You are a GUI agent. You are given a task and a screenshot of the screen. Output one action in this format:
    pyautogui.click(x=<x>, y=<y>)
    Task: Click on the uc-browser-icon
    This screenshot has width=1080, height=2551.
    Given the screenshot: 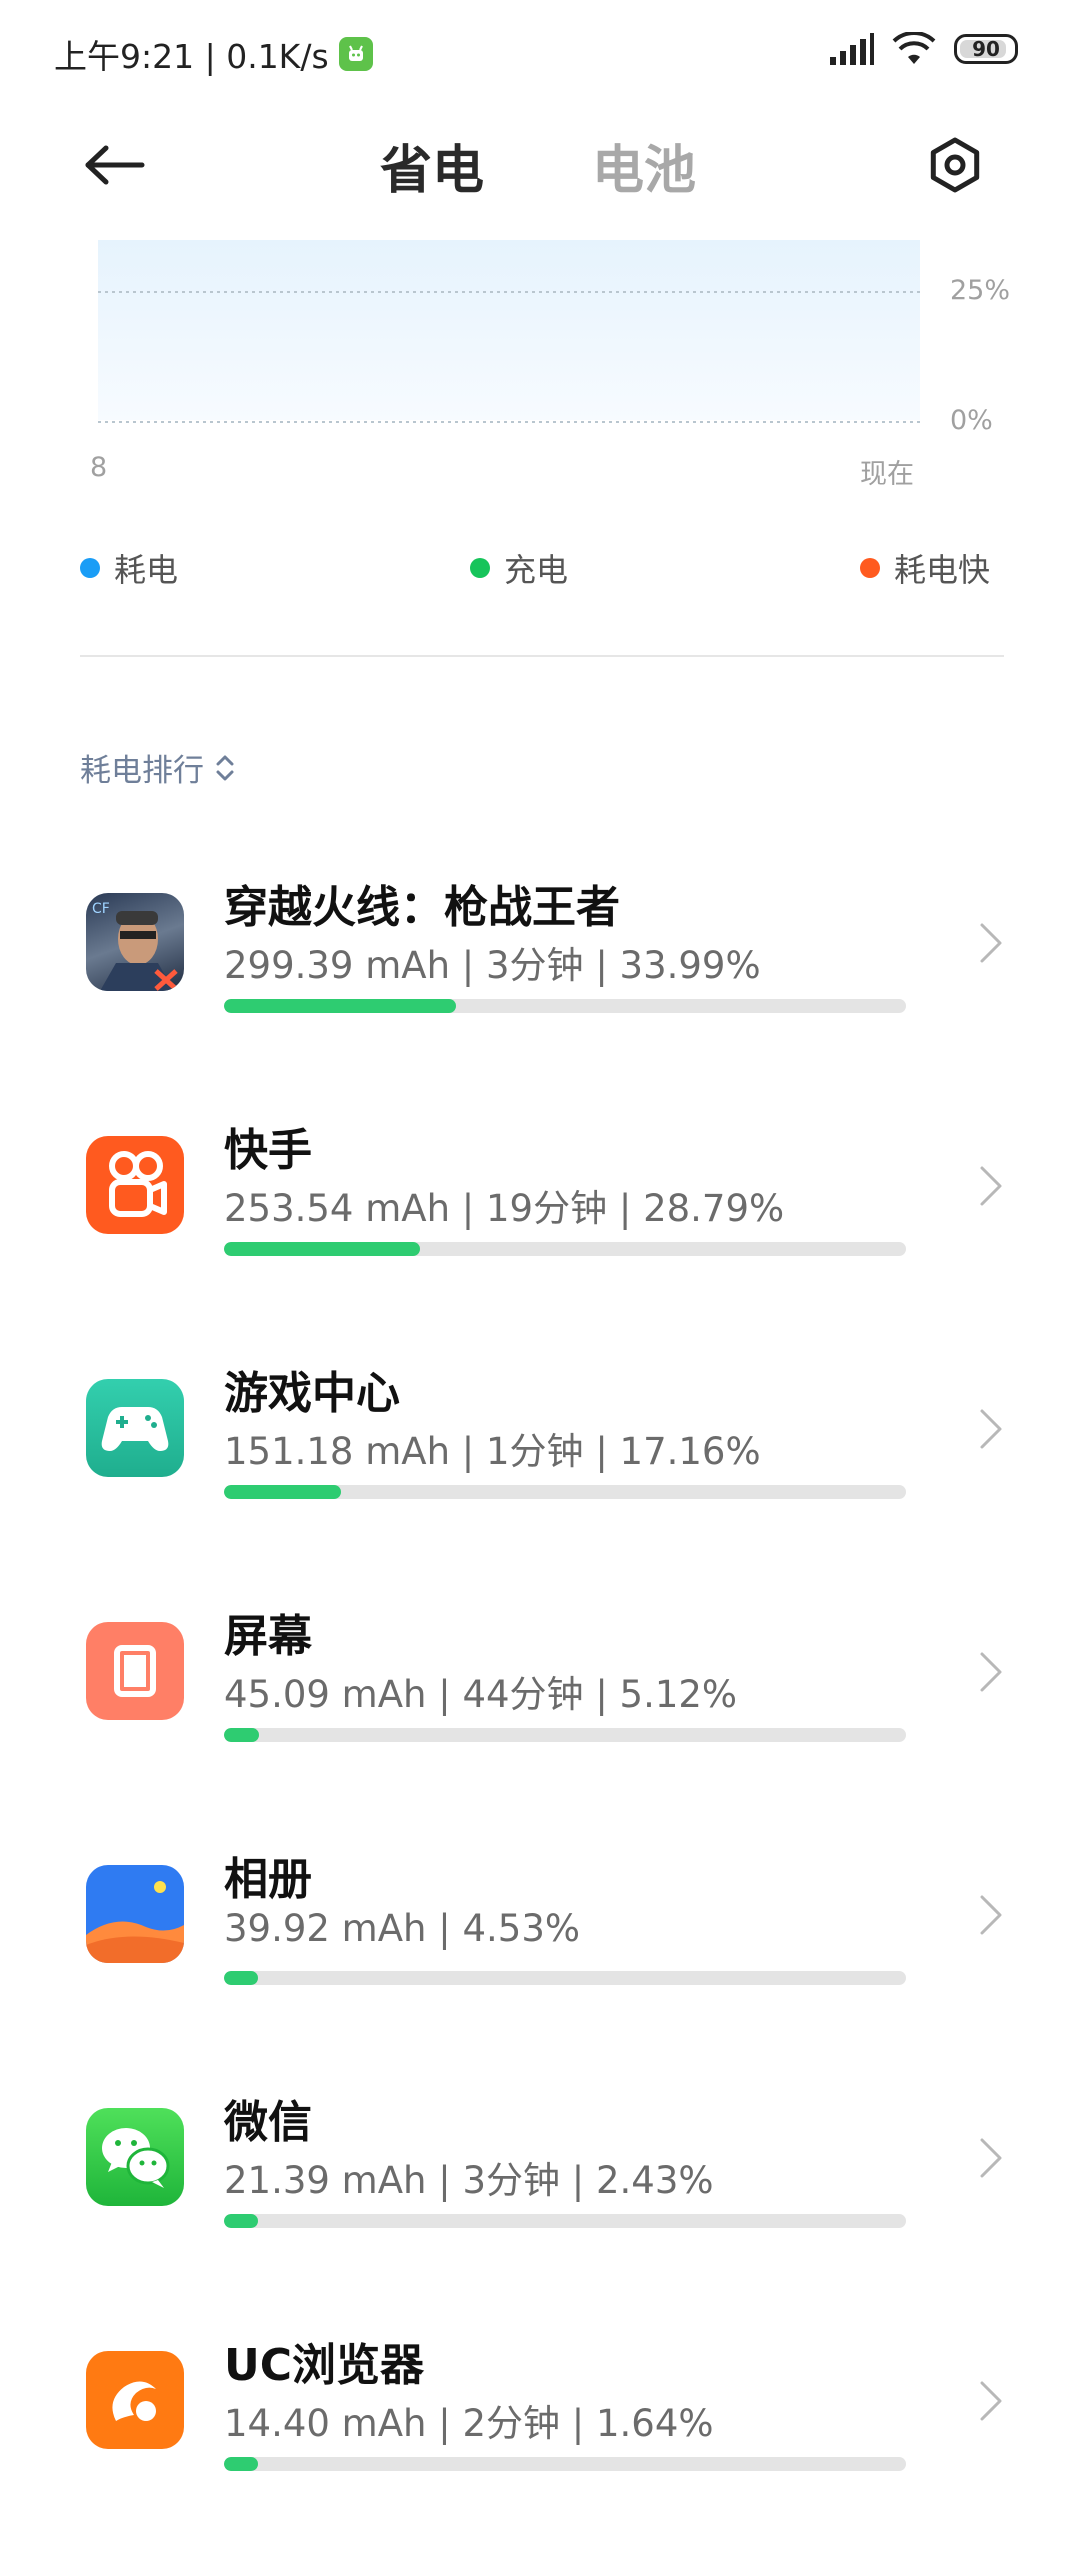 What is the action you would take?
    pyautogui.click(x=135, y=2400)
    